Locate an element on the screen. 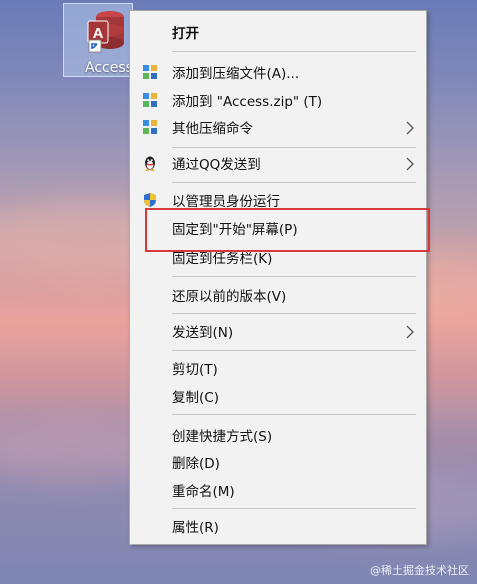 The image size is (477, 584). menu-item-label: 发送到(N) is located at coordinates (203, 333).